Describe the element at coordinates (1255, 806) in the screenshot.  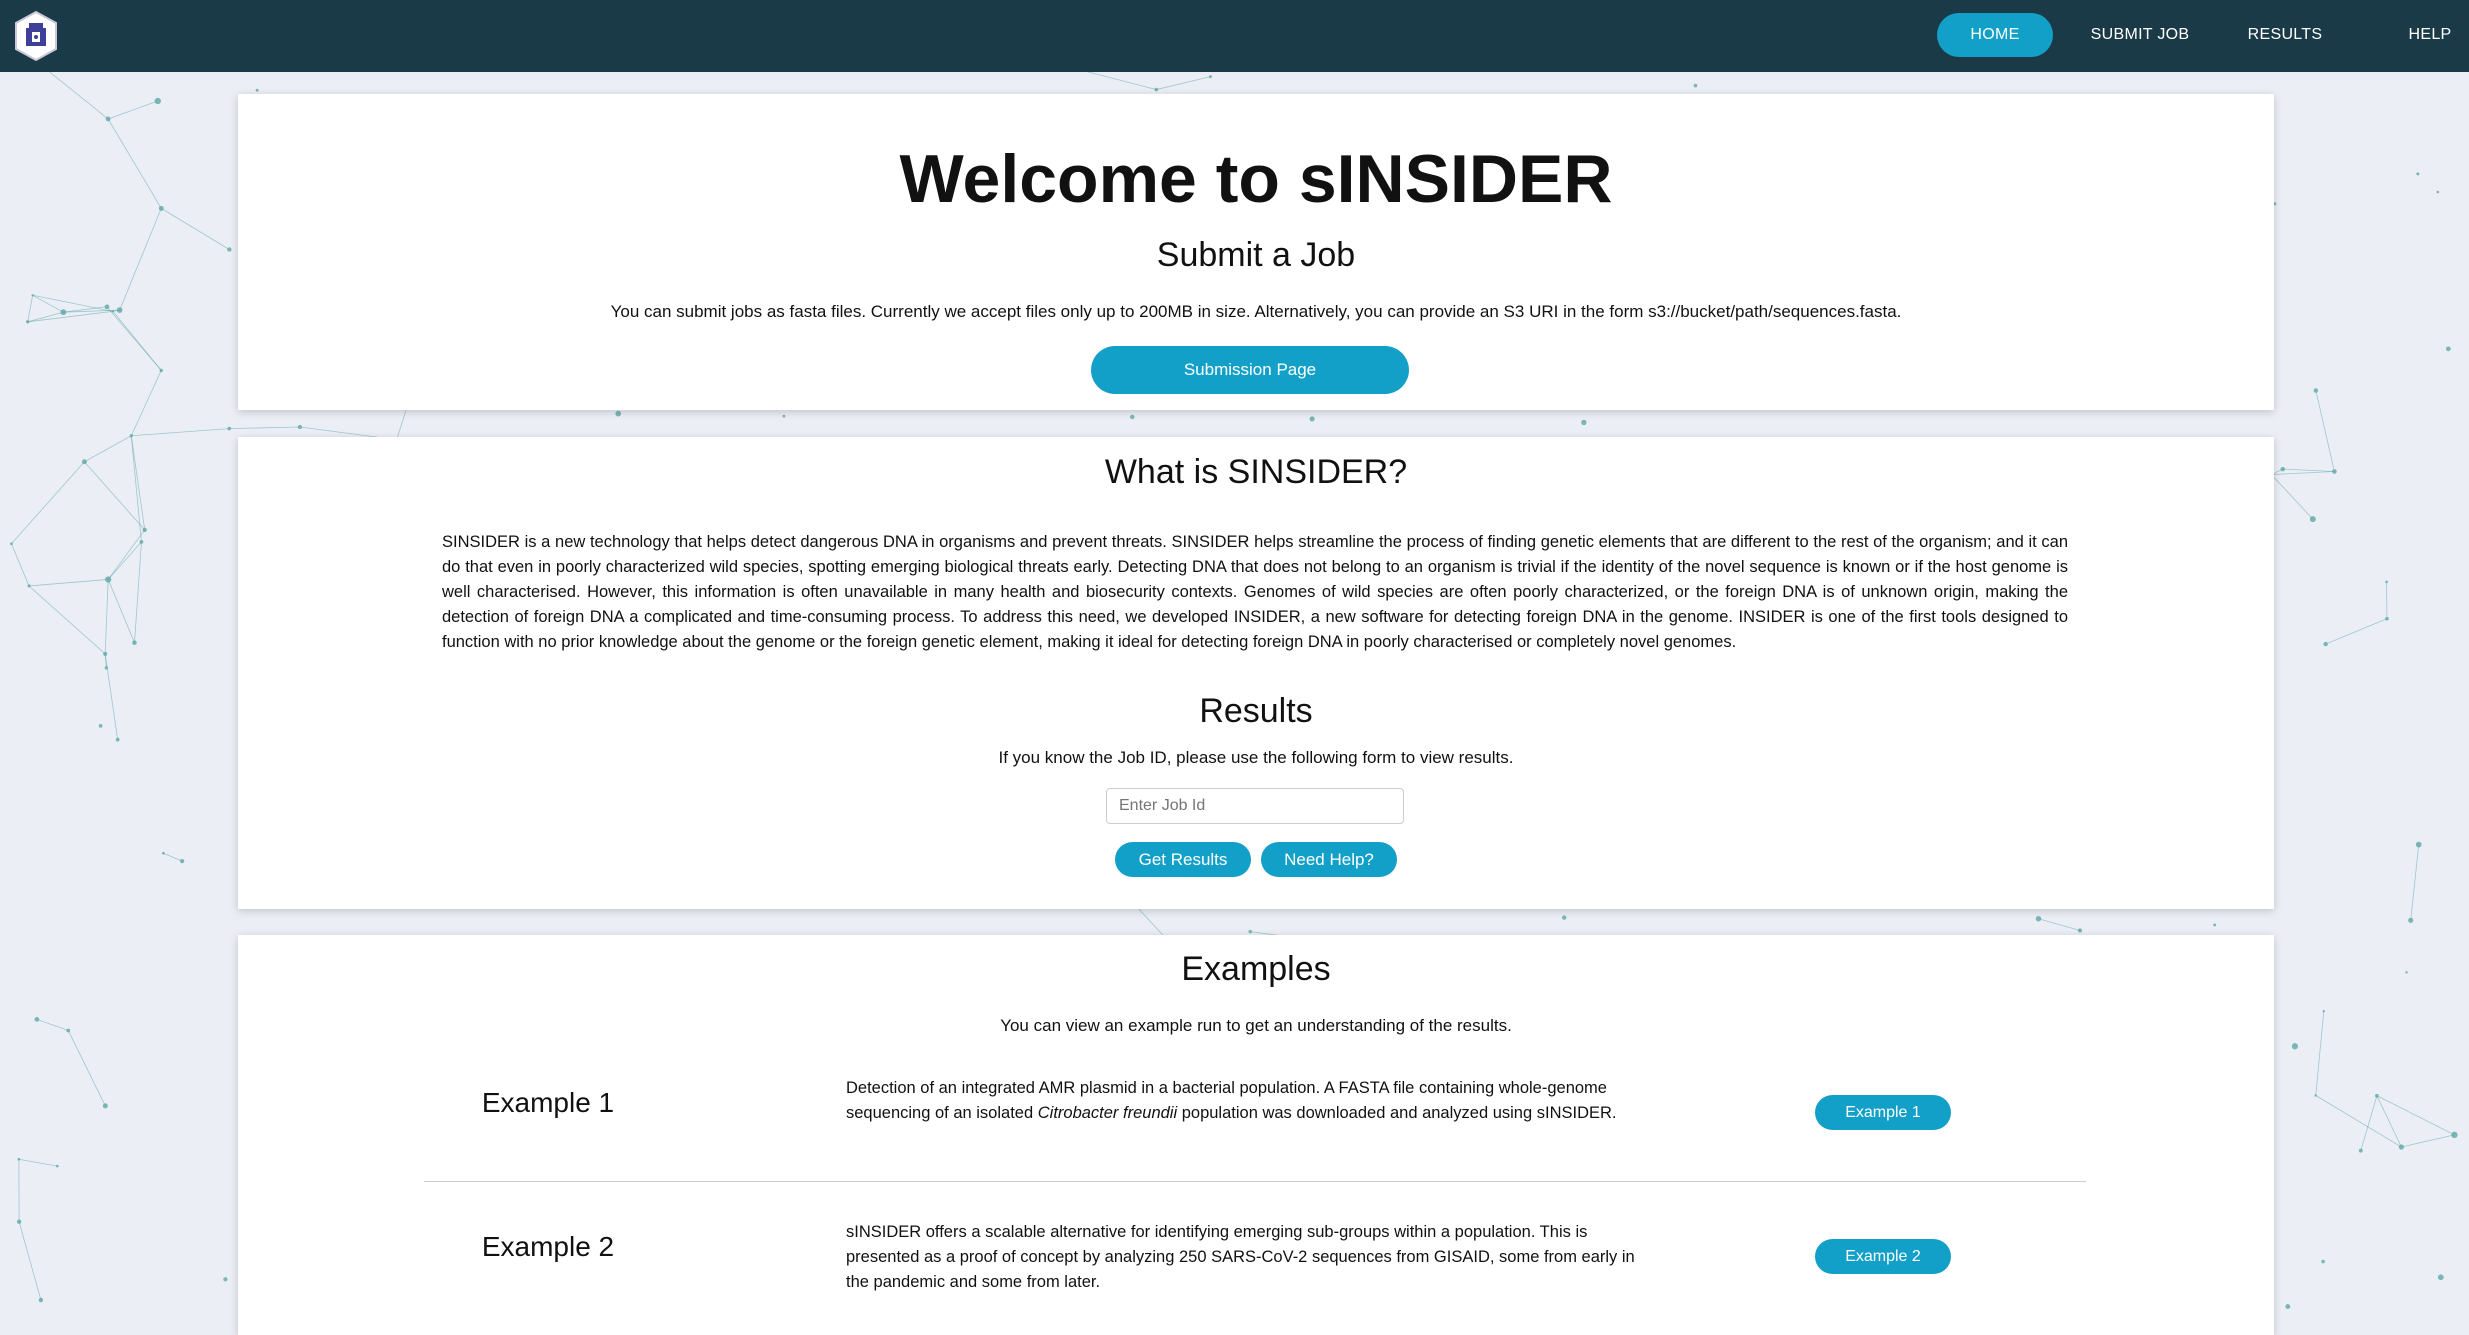
I see `job-id-input` at that location.